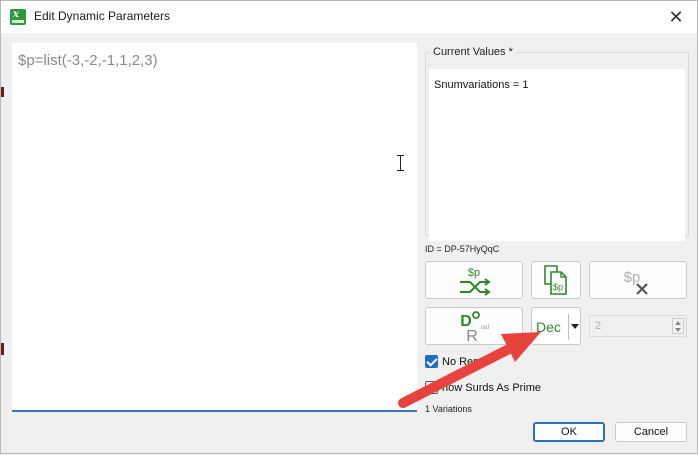 The height and width of the screenshot is (455, 698). Describe the element at coordinates (678, 330) in the screenshot. I see `stepper-down-icon` at that location.